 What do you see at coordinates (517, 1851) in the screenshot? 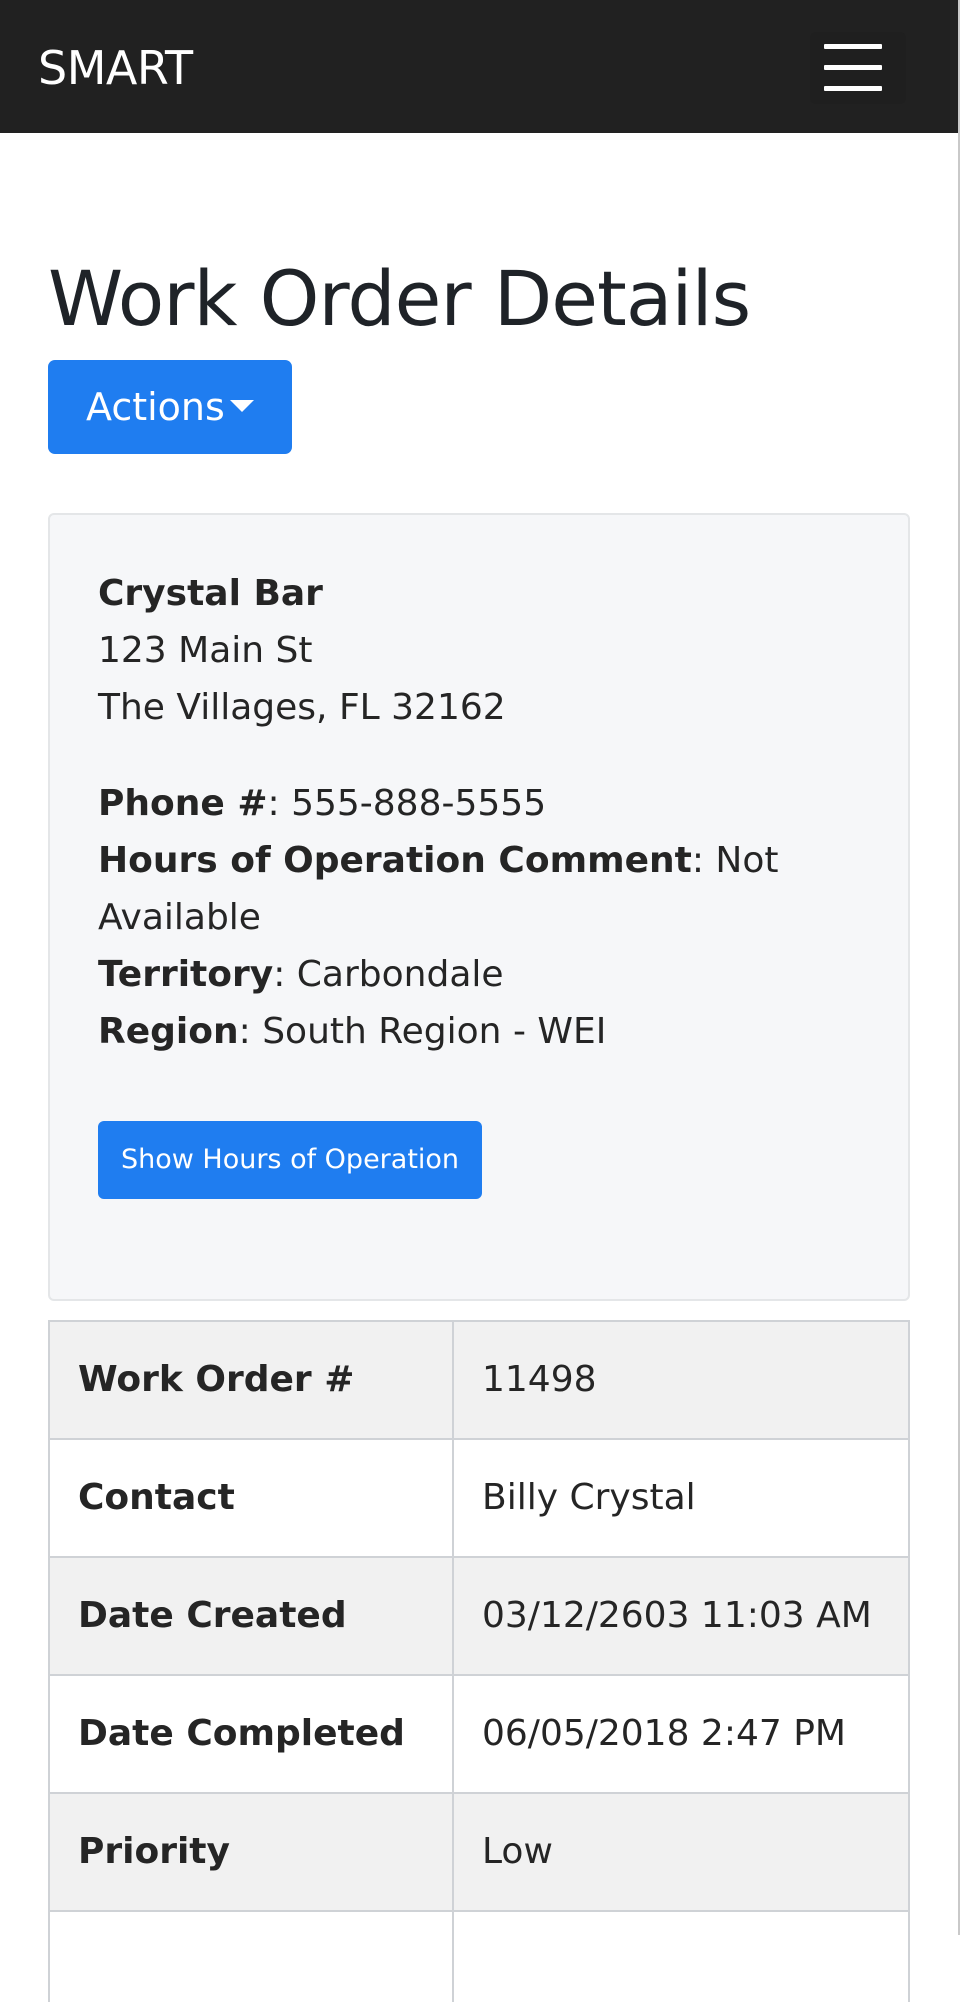
I see `table-cell-value: Low` at bounding box center [517, 1851].